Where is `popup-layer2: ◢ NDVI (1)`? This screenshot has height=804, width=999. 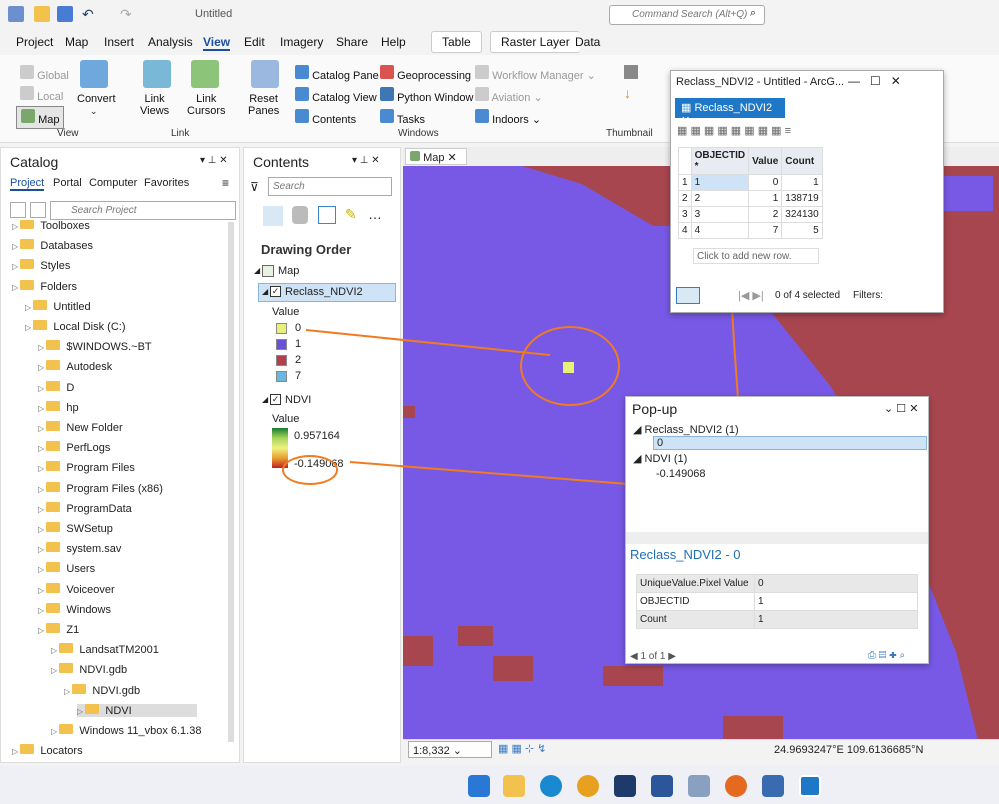 popup-layer2: ◢ NDVI (1) is located at coordinates (660, 458).